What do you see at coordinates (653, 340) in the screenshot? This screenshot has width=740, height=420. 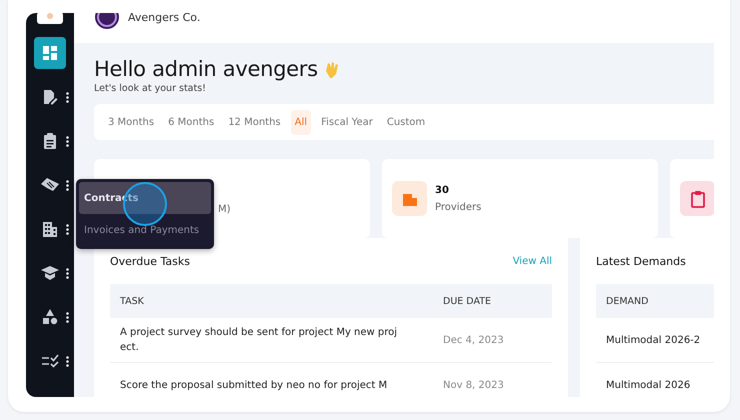 I see `table-cell: Multimodal 2026-2` at bounding box center [653, 340].